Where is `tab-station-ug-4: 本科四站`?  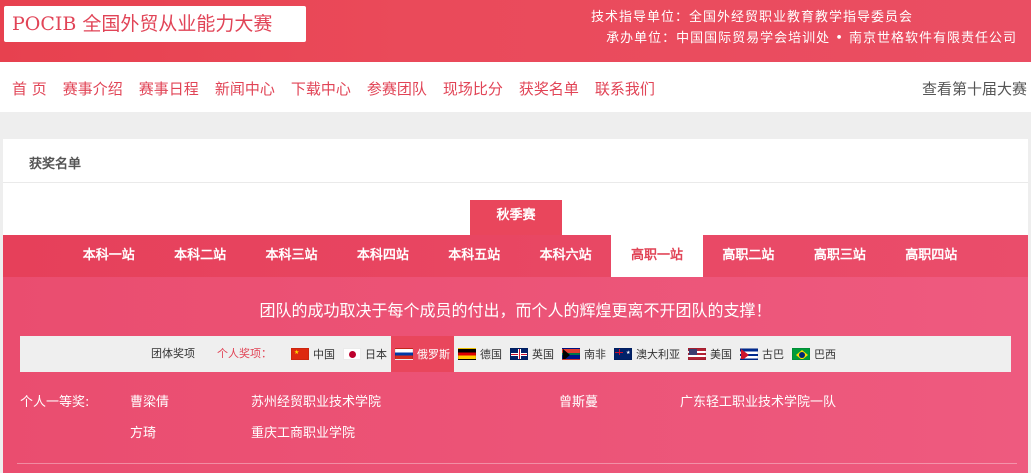
tab-station-ug-4: 本科四站 is located at coordinates (382, 256).